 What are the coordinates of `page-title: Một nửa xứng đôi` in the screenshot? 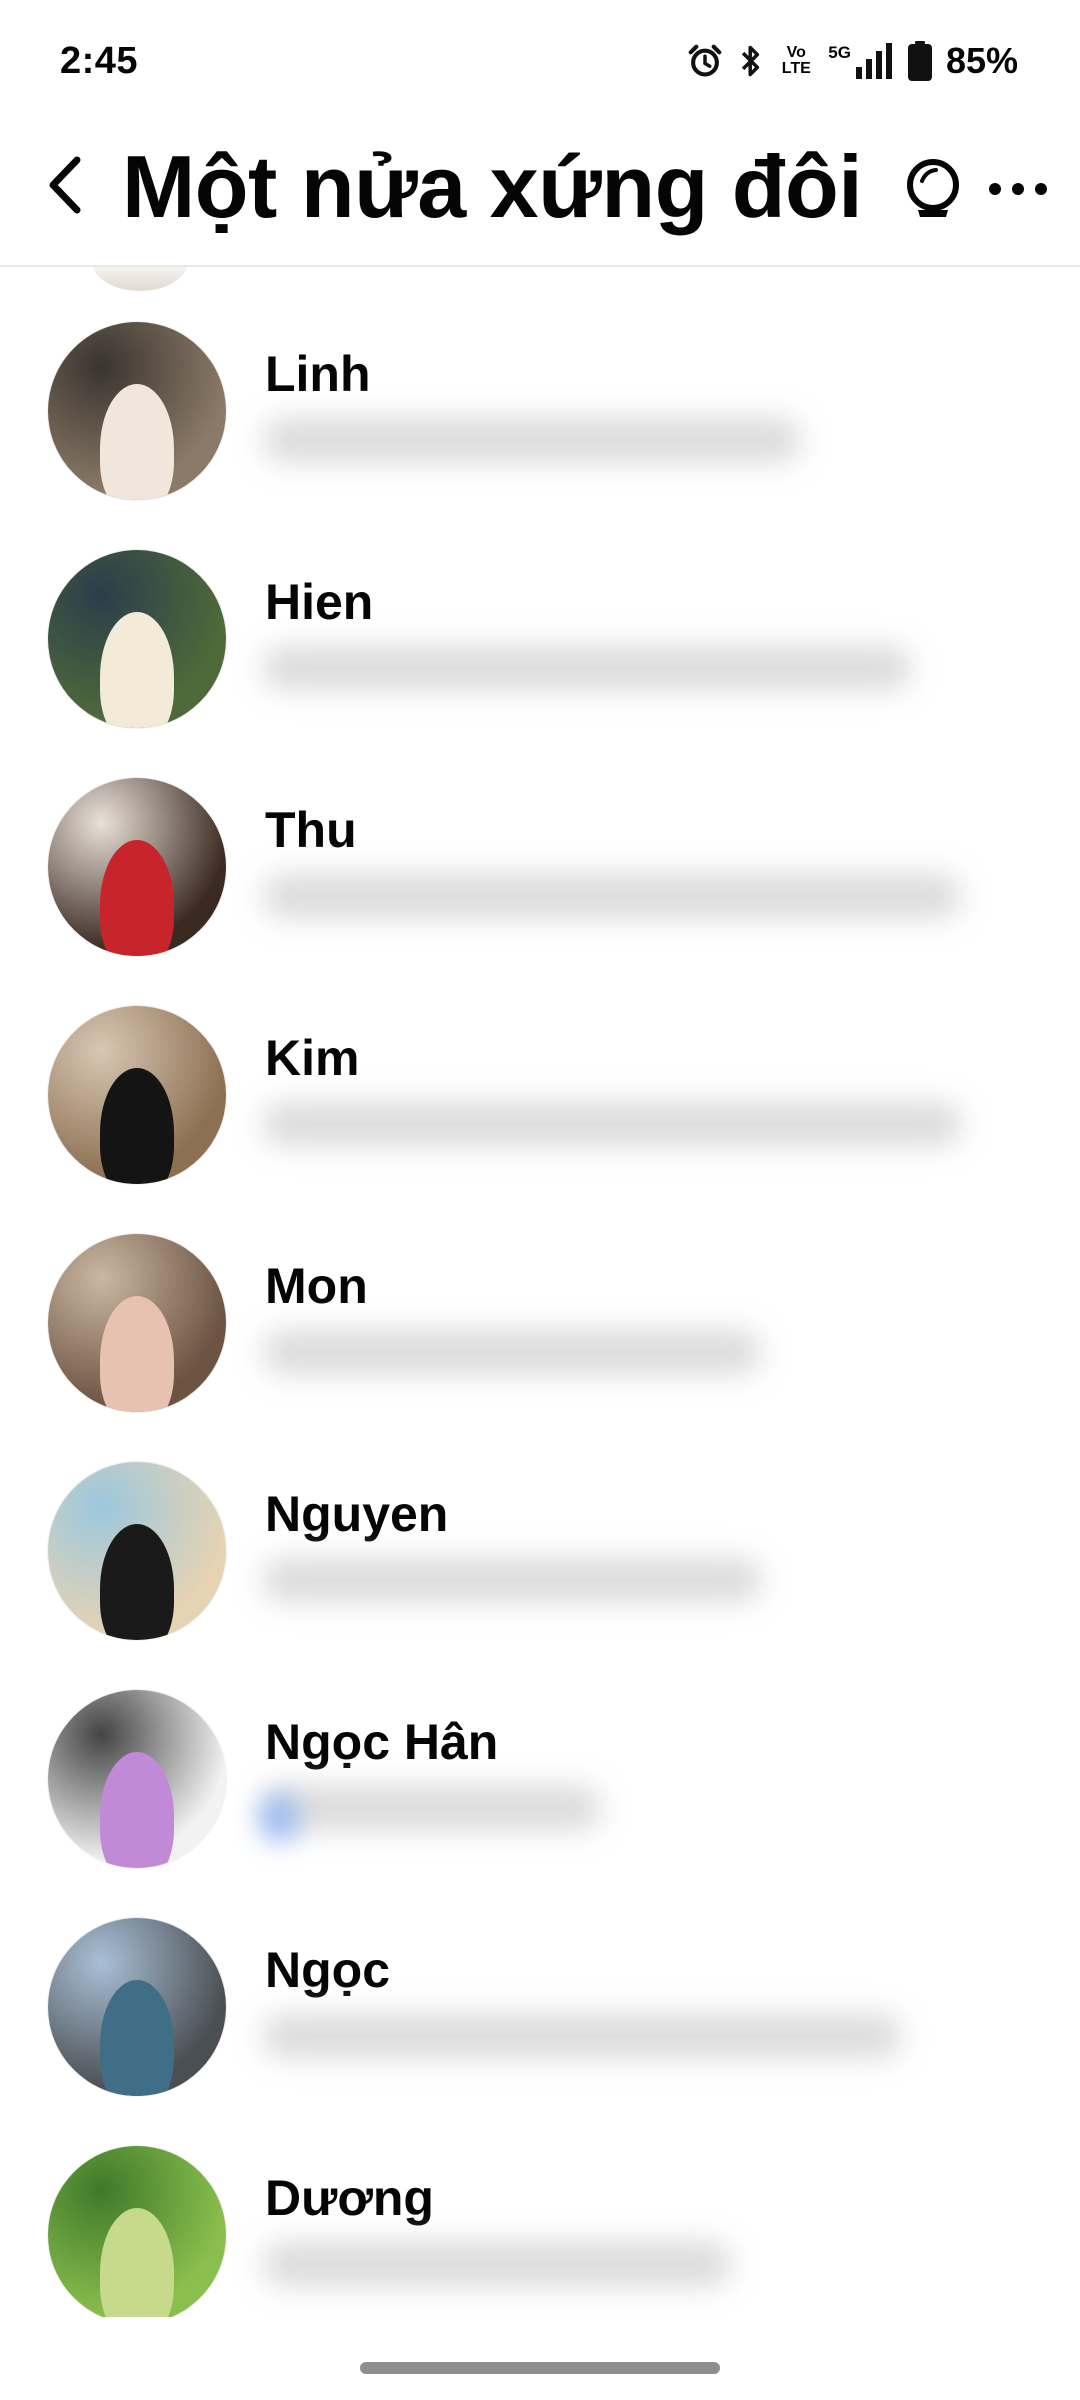 It's located at (492, 186).